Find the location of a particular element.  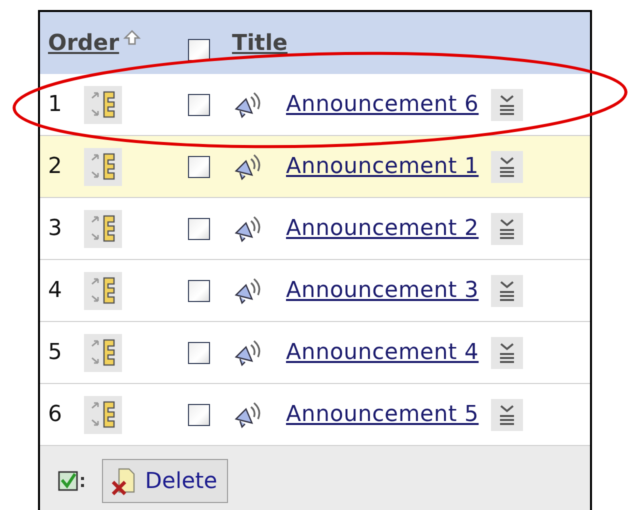

announcement-link: Announcement 6 is located at coordinates (382, 104).